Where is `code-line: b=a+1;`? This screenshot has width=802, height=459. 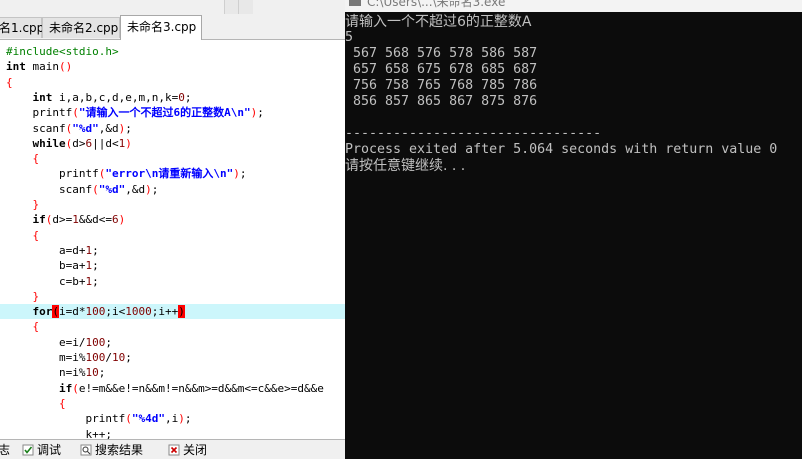
code-line: b=a+1; is located at coordinates (52, 265).